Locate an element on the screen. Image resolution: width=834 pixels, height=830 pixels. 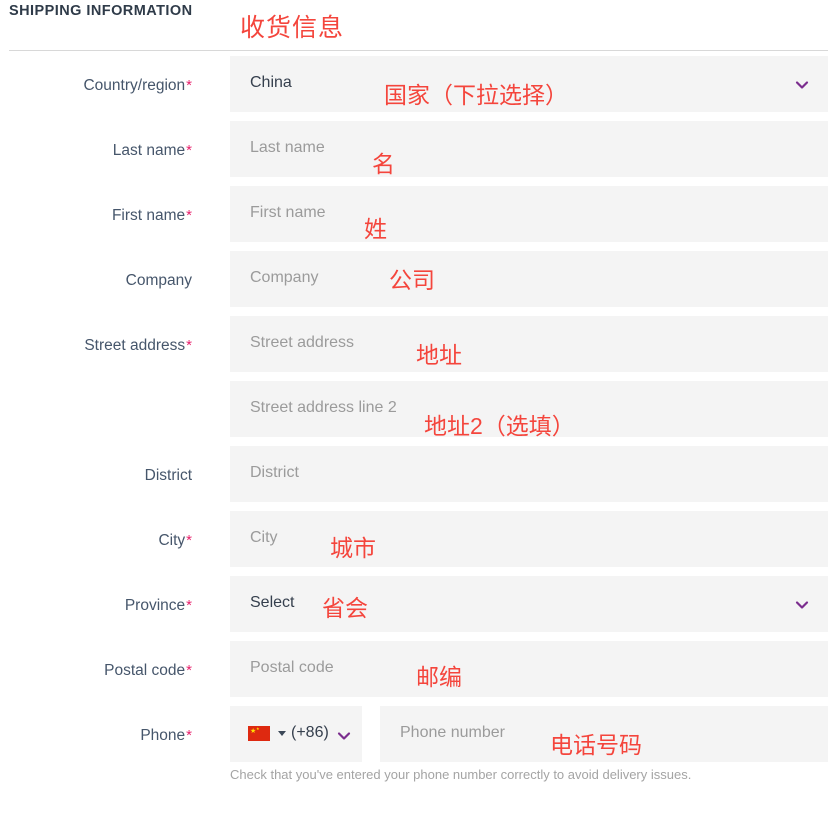
input-street-address-line-2-wrapper: Street address line 2 is located at coordinates (529, 409).